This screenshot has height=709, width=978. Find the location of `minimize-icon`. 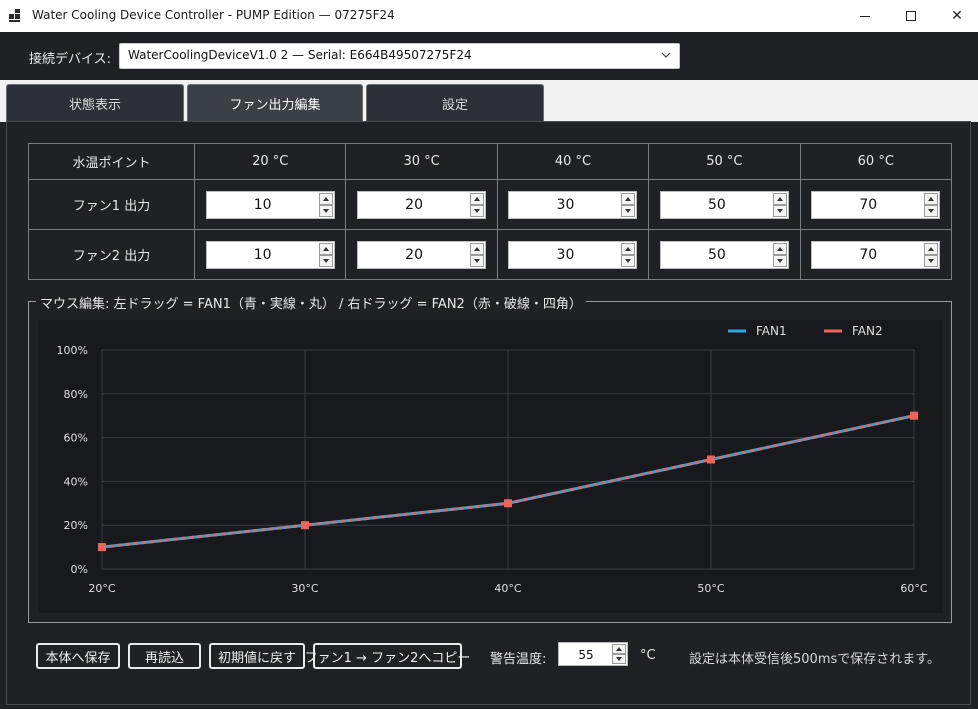

minimize-icon is located at coordinates (865, 16).